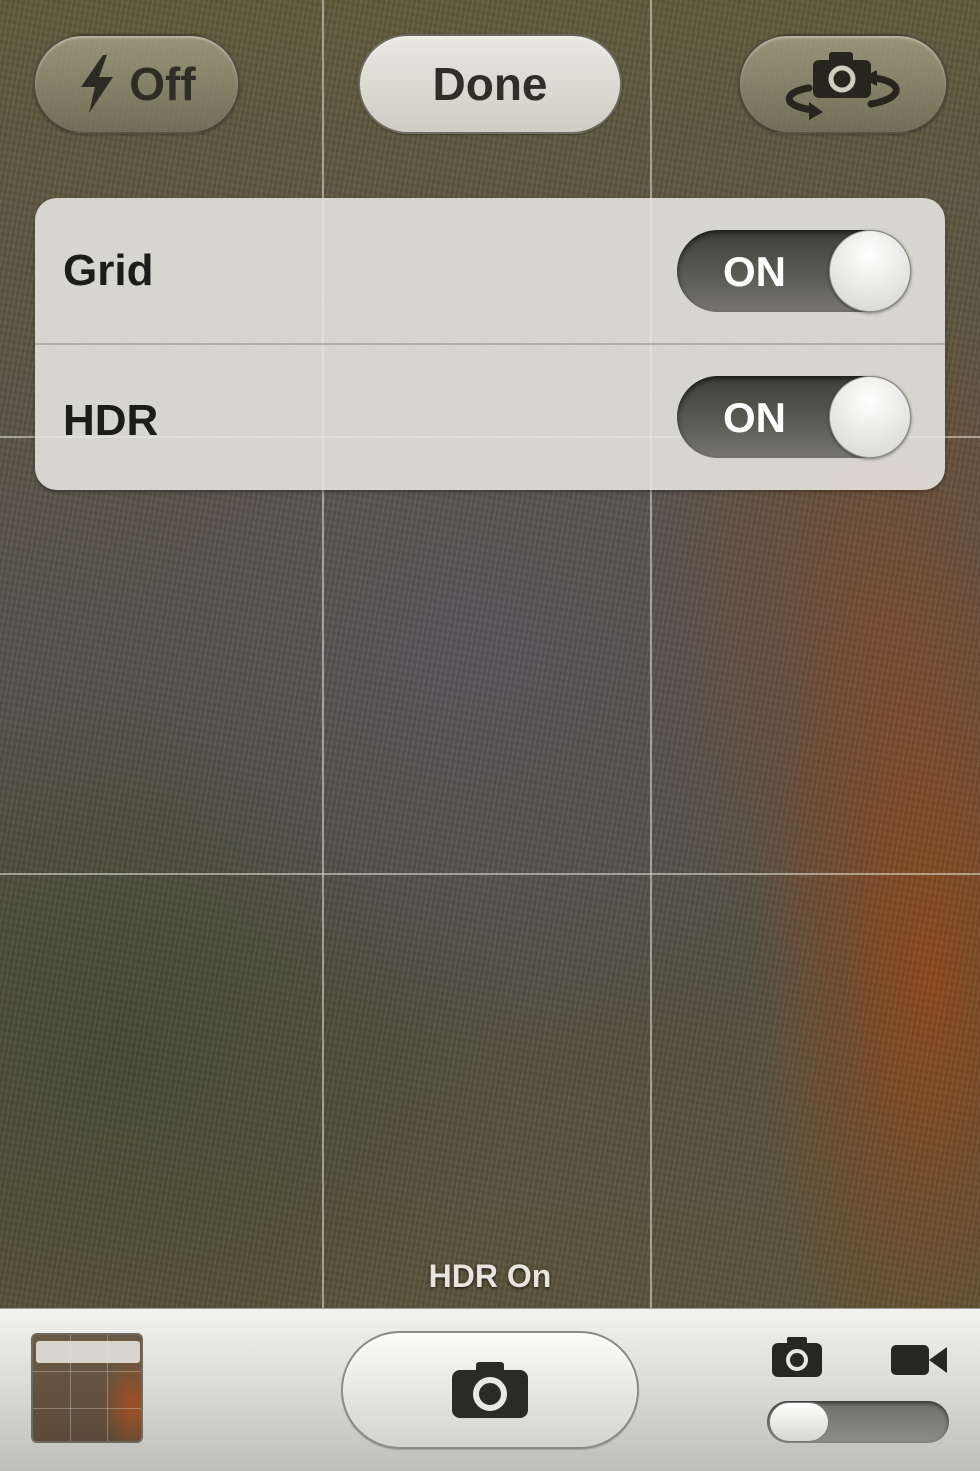  What do you see at coordinates (111, 420) in the screenshot?
I see `hdr-option-label: HDR` at bounding box center [111, 420].